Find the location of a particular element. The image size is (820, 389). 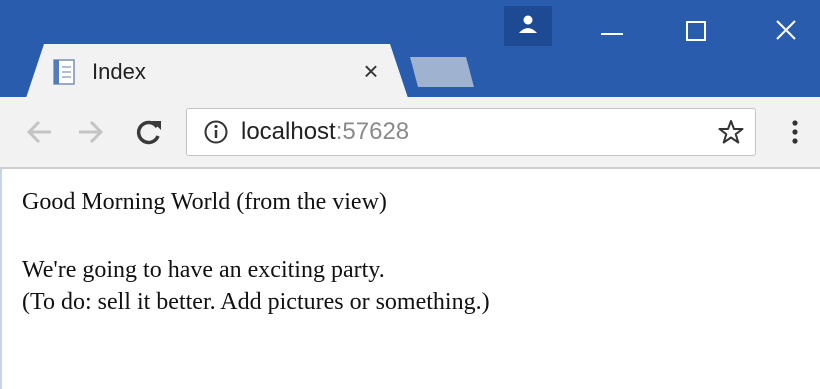

tab-title: Index is located at coordinates (119, 71).